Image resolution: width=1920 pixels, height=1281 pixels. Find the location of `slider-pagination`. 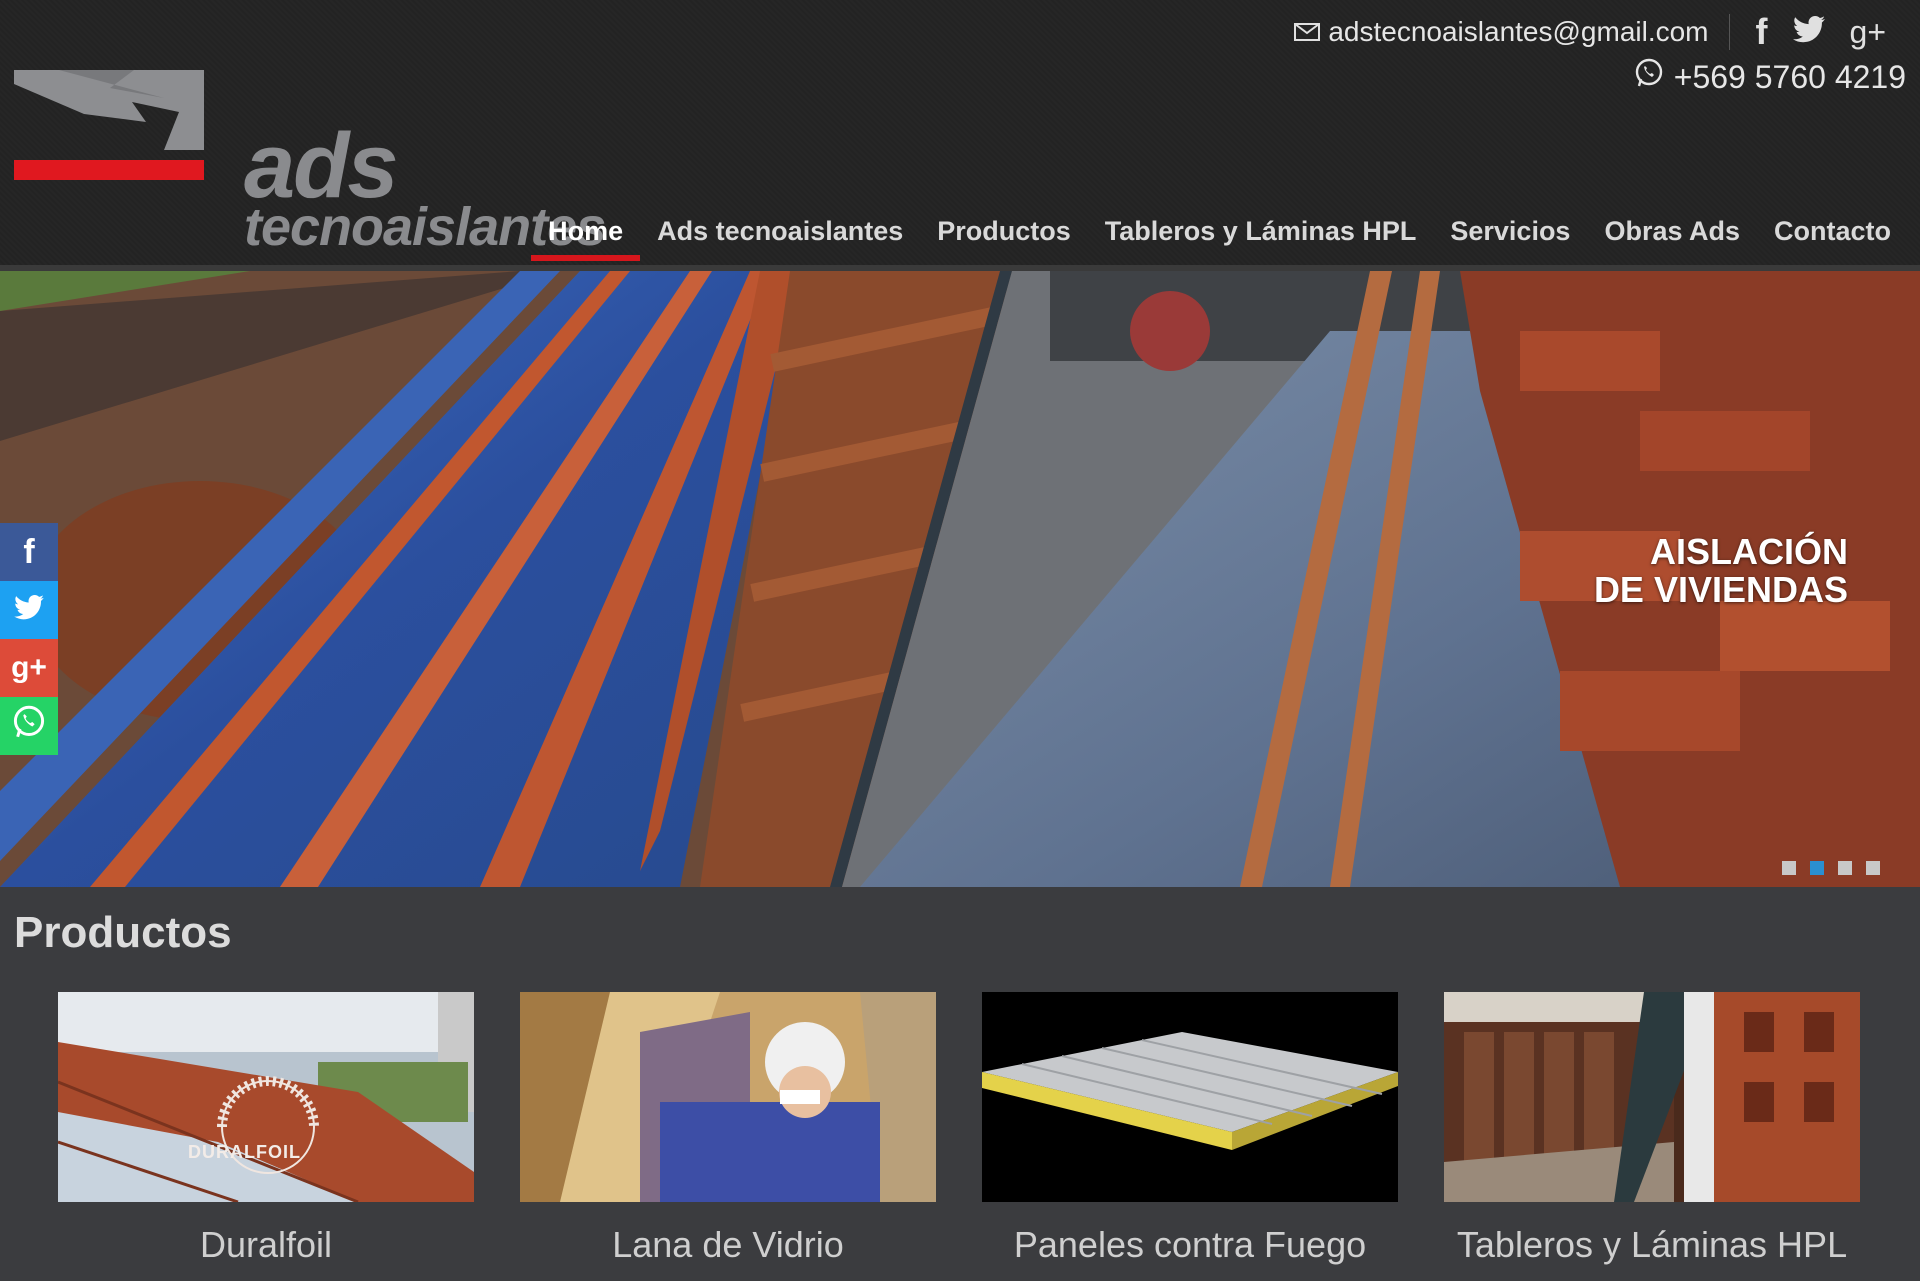

slider-pagination is located at coordinates (1831, 868).